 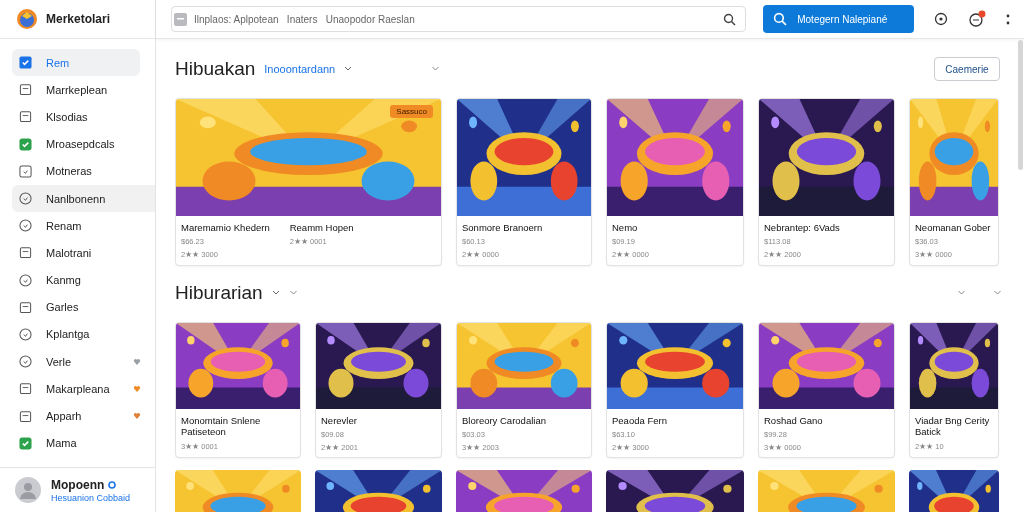 What do you see at coordinates (411, 111) in the screenshot?
I see `tag: Sassuco` at bounding box center [411, 111].